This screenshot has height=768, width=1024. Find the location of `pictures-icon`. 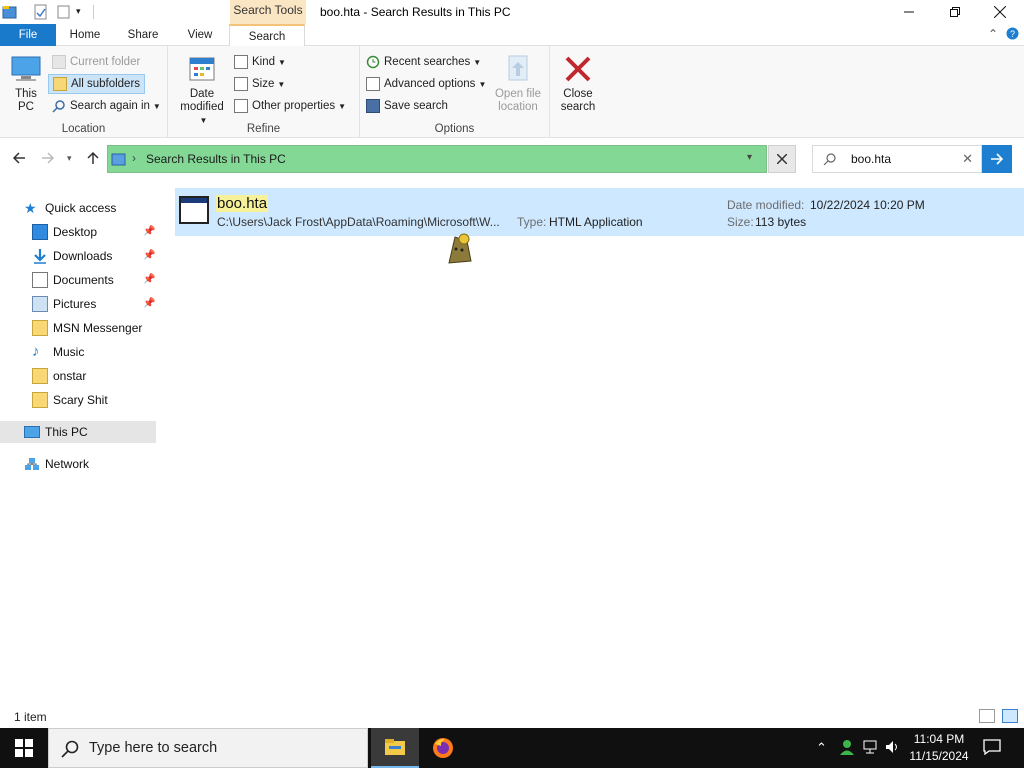

pictures-icon is located at coordinates (40, 304).